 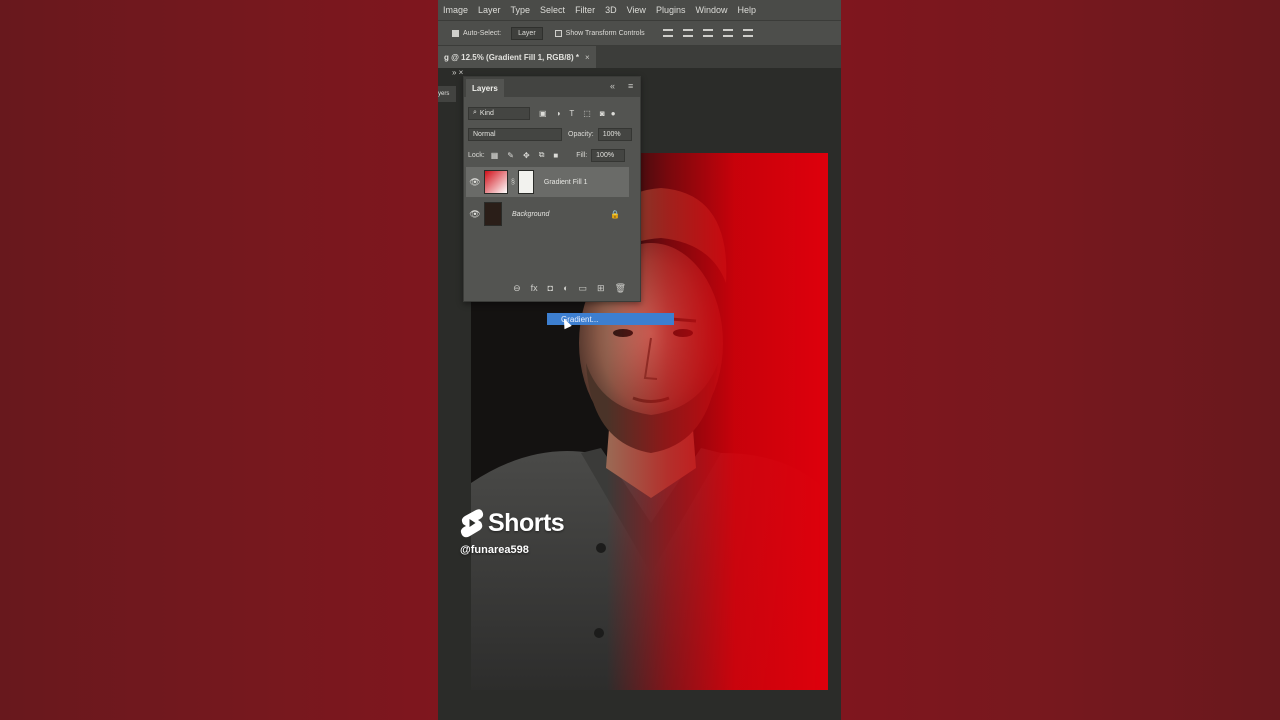 I want to click on auto-select-target-dropdown: Layer, so click(x=527, y=33).